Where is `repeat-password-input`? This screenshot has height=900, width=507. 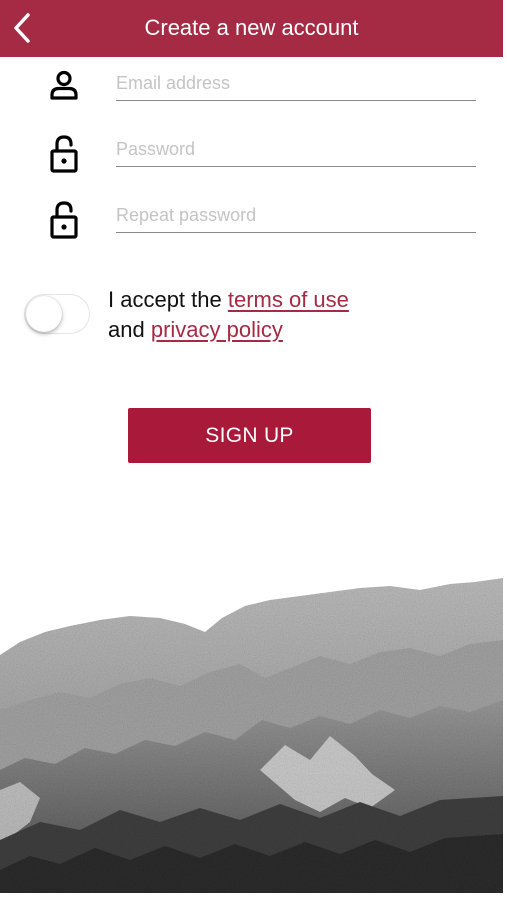 repeat-password-input is located at coordinates (296, 215).